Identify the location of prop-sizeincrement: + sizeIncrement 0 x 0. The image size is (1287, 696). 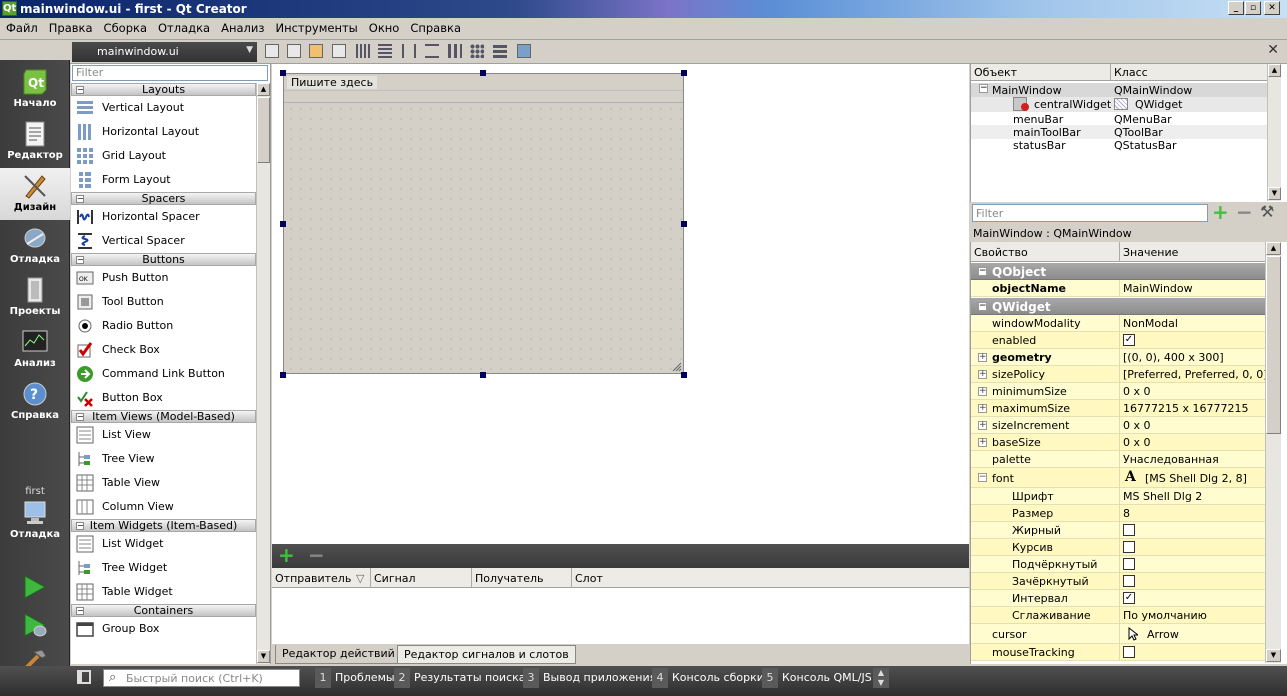
(1118, 425).